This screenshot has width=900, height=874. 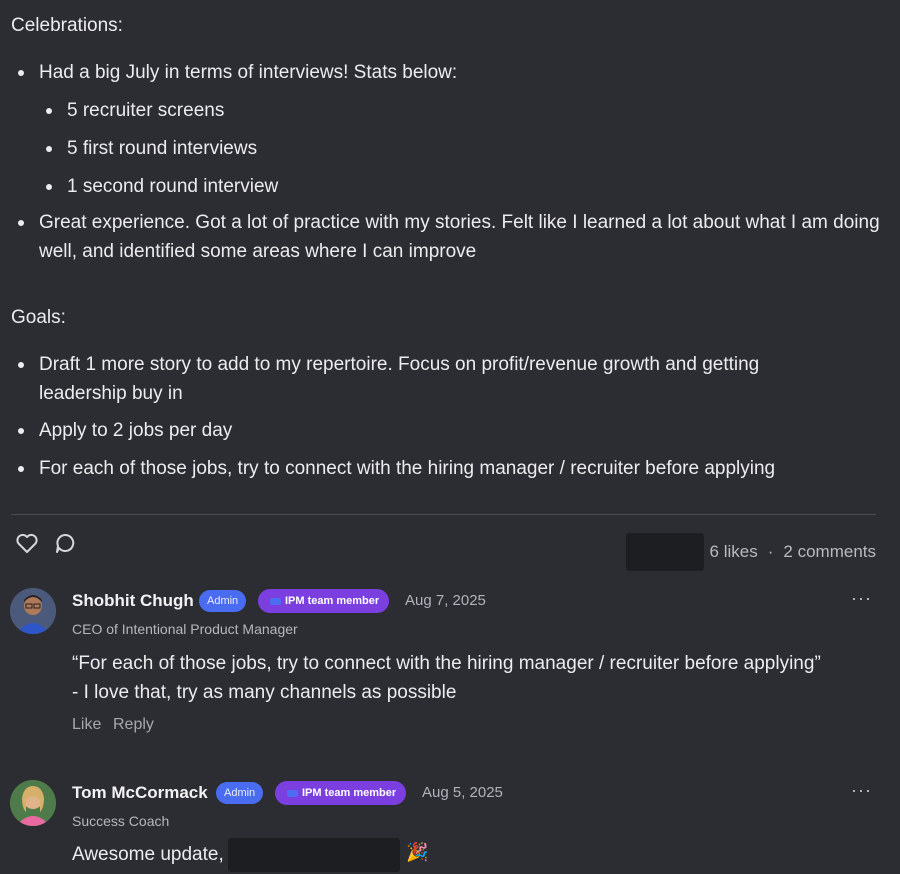 I want to click on comment-date: Aug 5, 2025, so click(x=462, y=792).